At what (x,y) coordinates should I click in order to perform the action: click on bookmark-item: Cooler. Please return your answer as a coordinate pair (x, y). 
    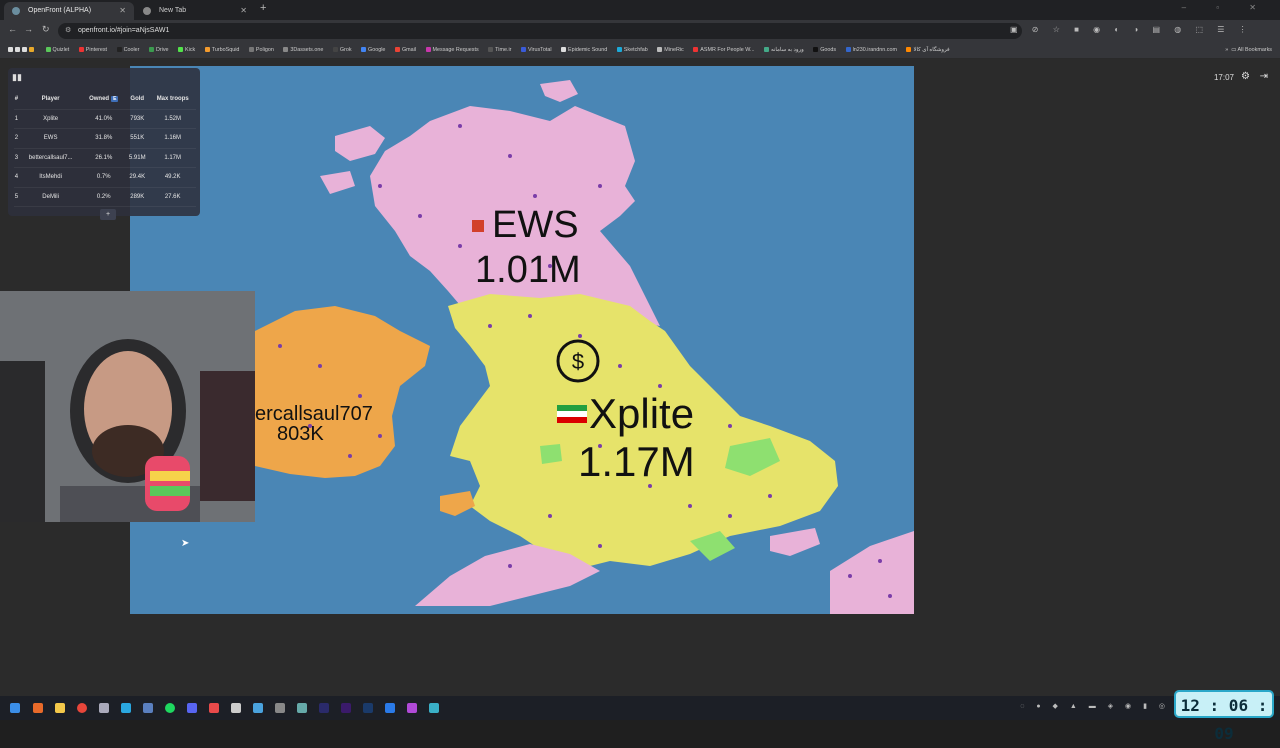
    Looking at the image, I should click on (127, 50).